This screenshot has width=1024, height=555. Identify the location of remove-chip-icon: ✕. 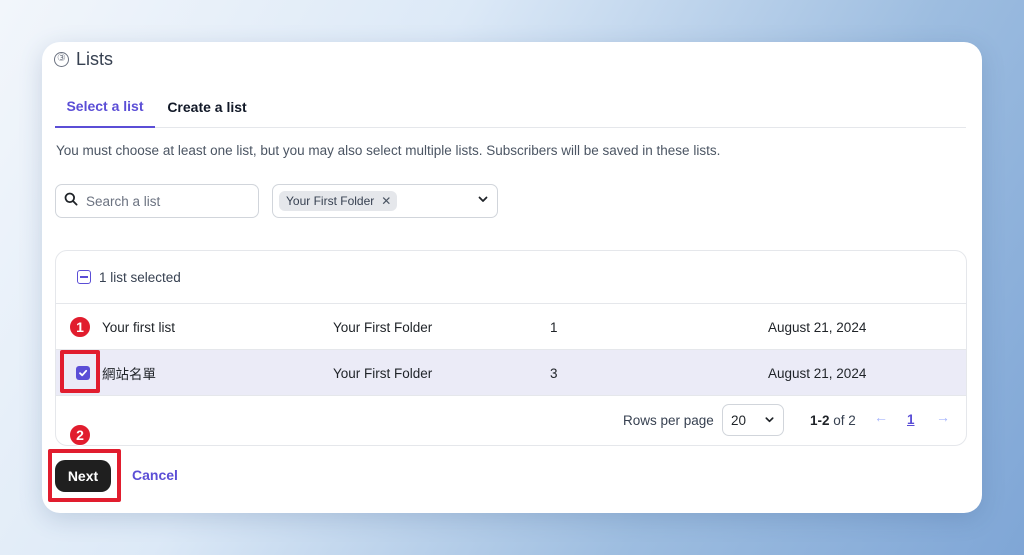
(386, 201).